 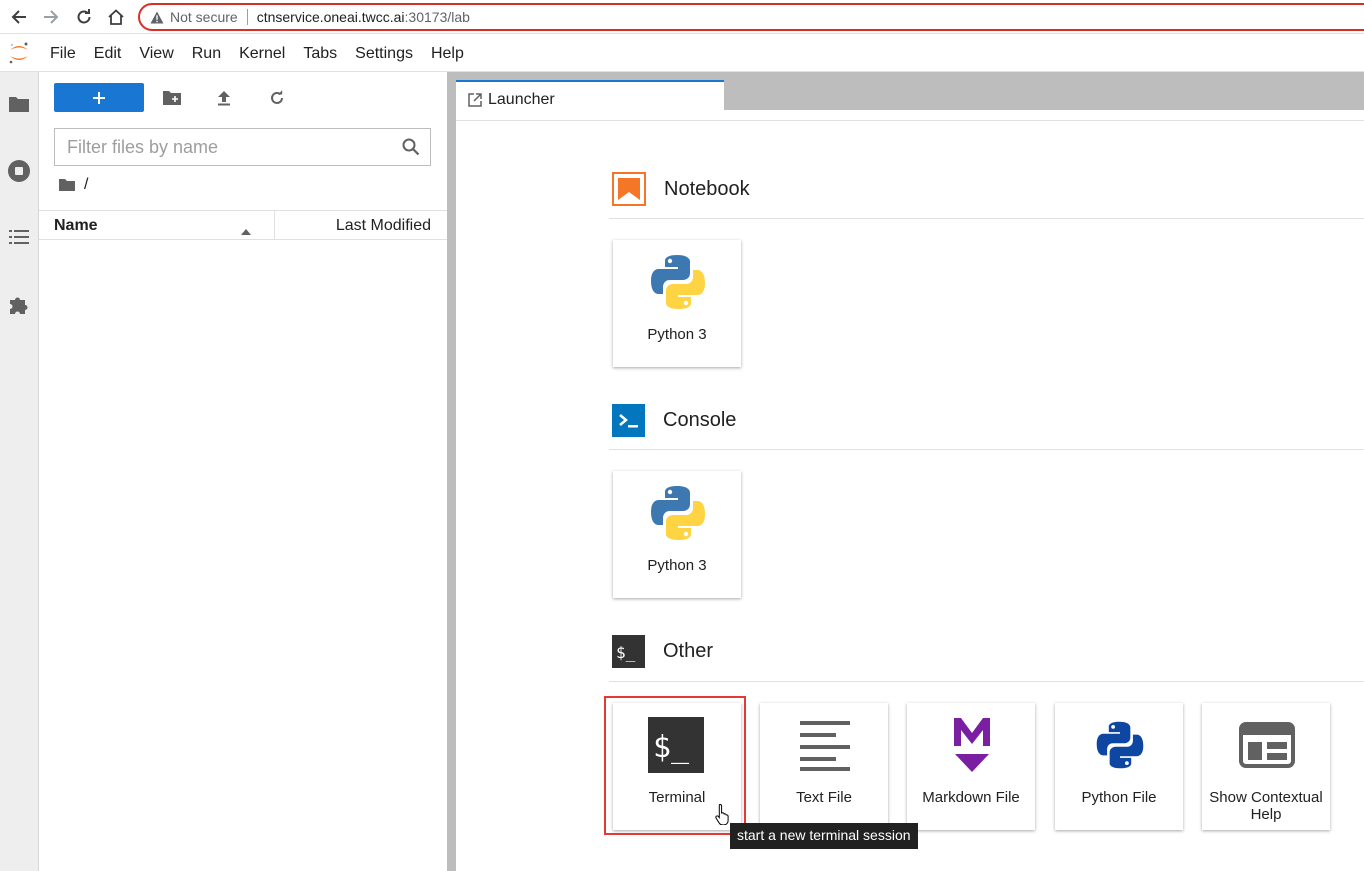 What do you see at coordinates (629, 189) in the screenshot?
I see `notebook-section-icon` at bounding box center [629, 189].